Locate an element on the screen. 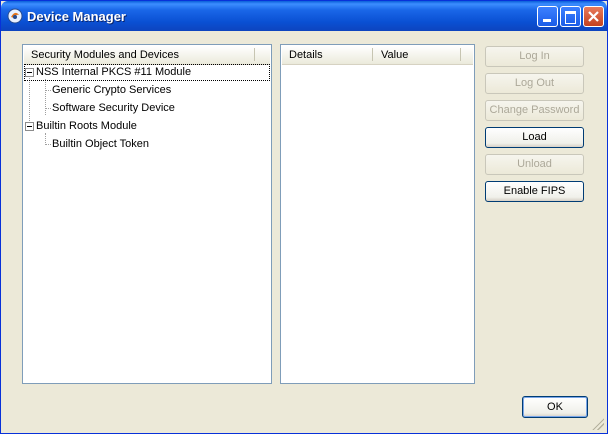 The image size is (608, 434). log-out-button: Log Out is located at coordinates (534, 83).